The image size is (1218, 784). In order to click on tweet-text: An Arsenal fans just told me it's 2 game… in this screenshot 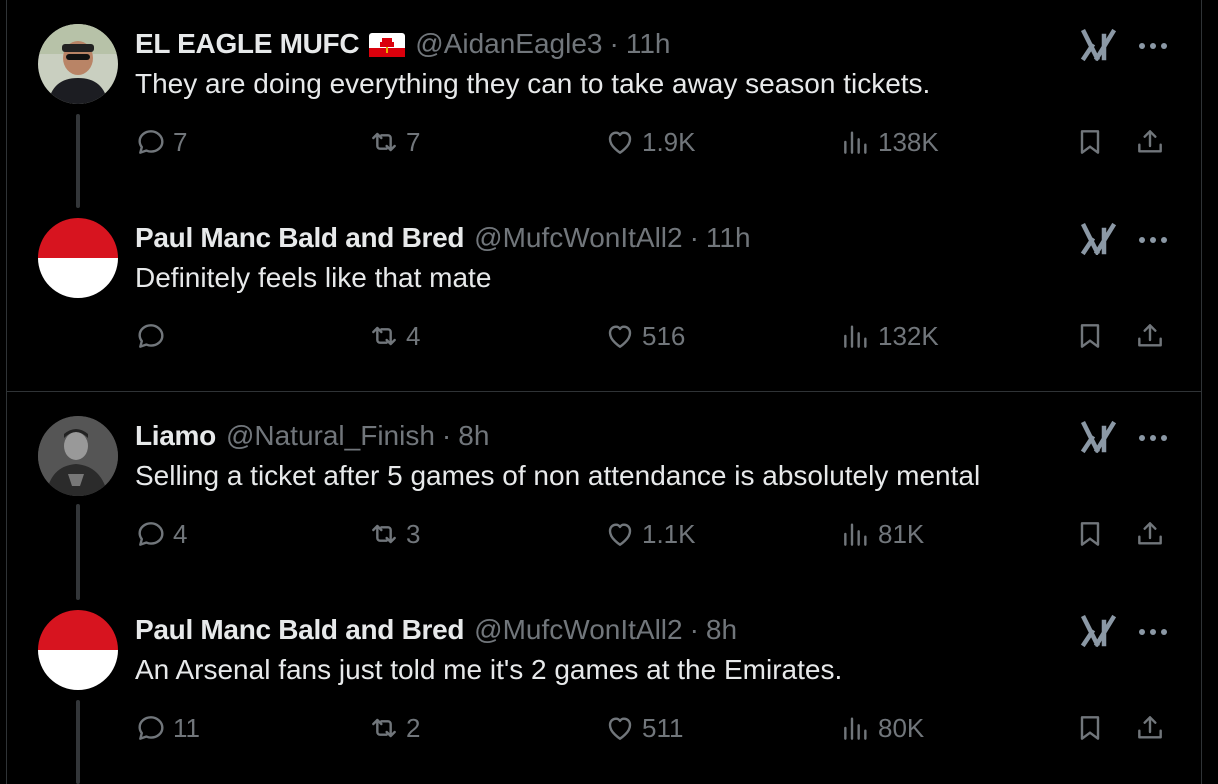, I will do `click(489, 669)`.